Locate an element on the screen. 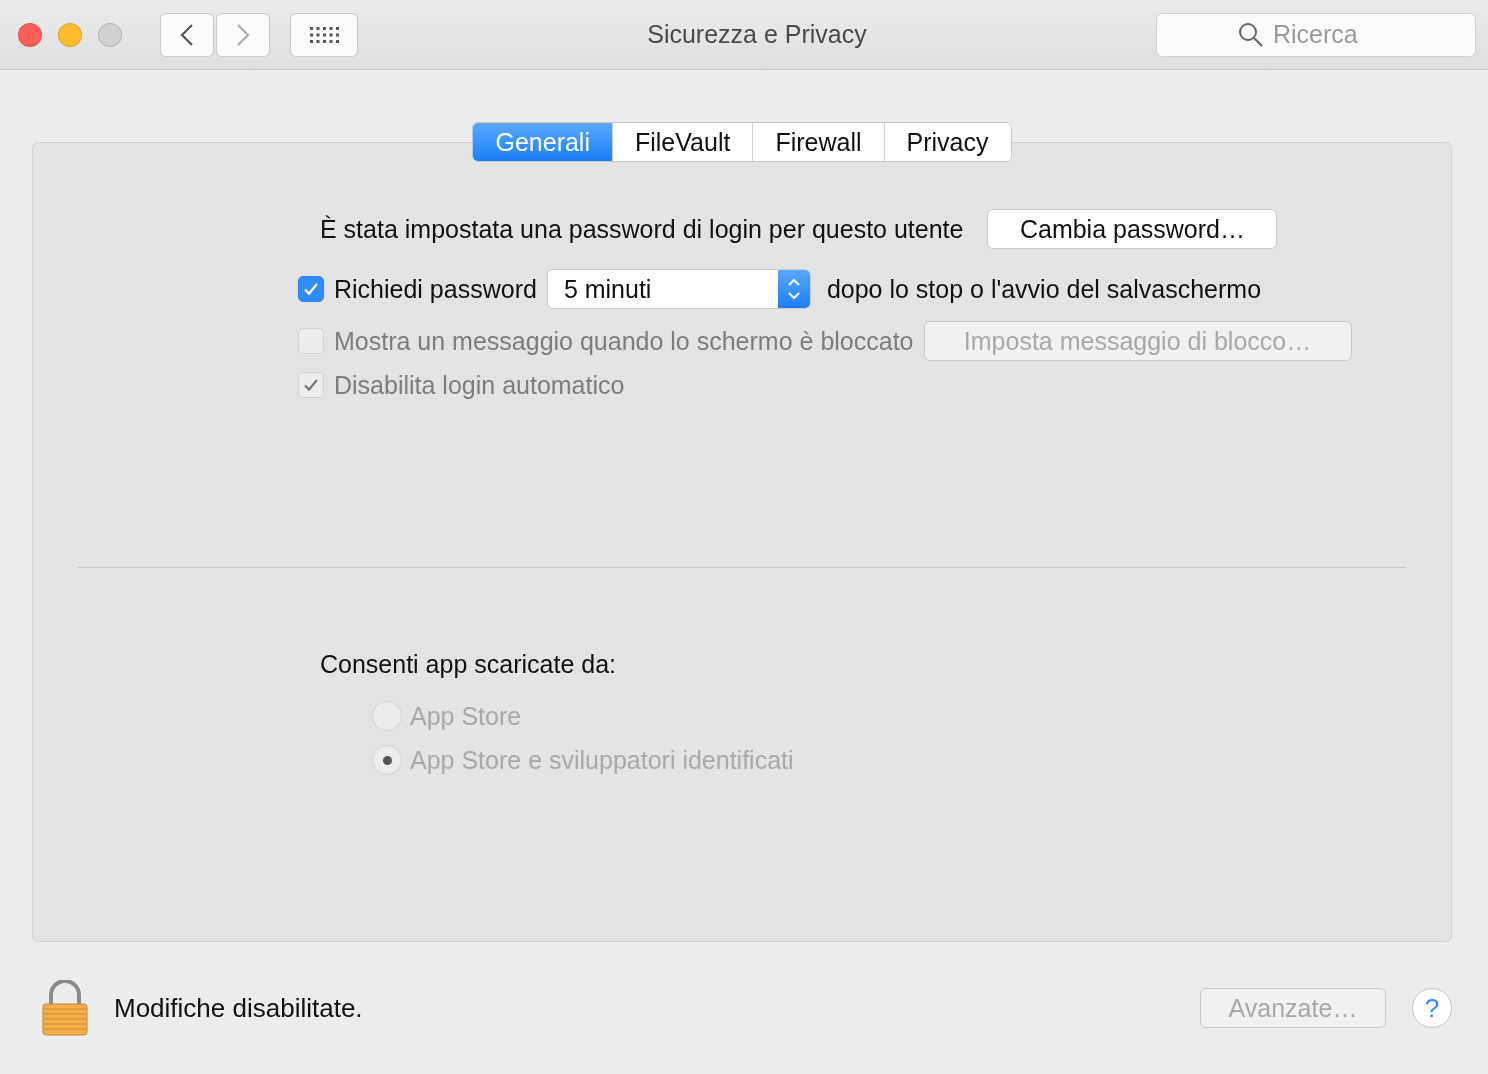 This screenshot has height=1074, width=1488. chevron-right-icon is located at coordinates (243, 34).